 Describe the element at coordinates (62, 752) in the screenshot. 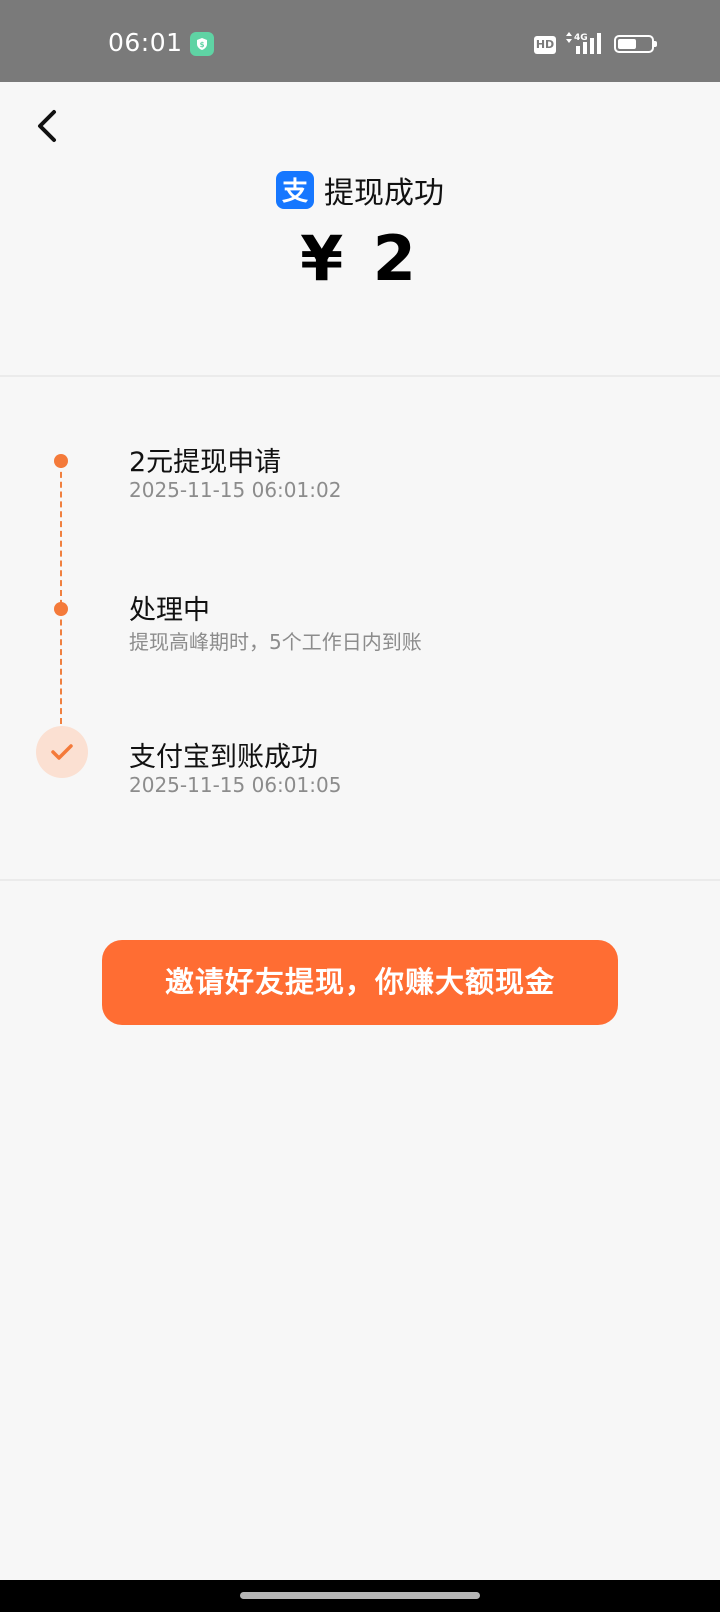

I see `check-icon` at that location.